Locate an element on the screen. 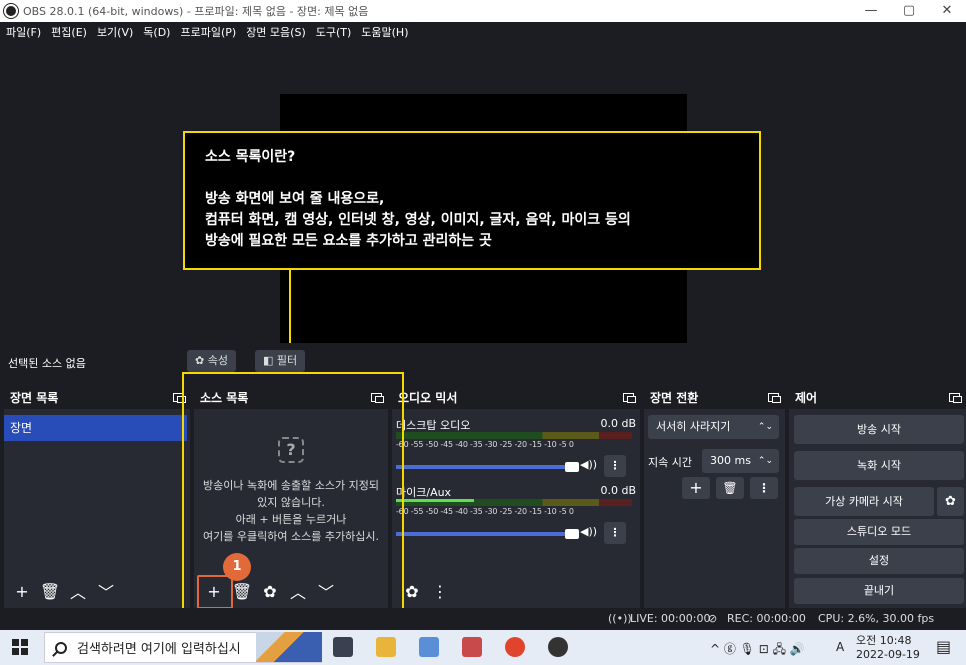  scenes-dock-title: 장면 목록 is located at coordinates (34, 397).